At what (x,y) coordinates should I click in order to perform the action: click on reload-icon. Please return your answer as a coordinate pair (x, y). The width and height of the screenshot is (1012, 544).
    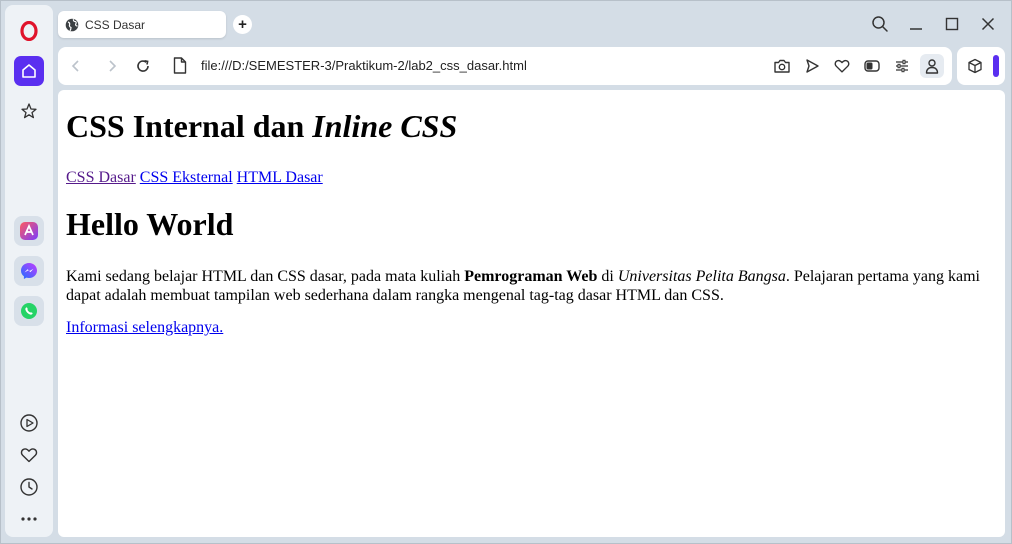
    Looking at the image, I should click on (143, 66).